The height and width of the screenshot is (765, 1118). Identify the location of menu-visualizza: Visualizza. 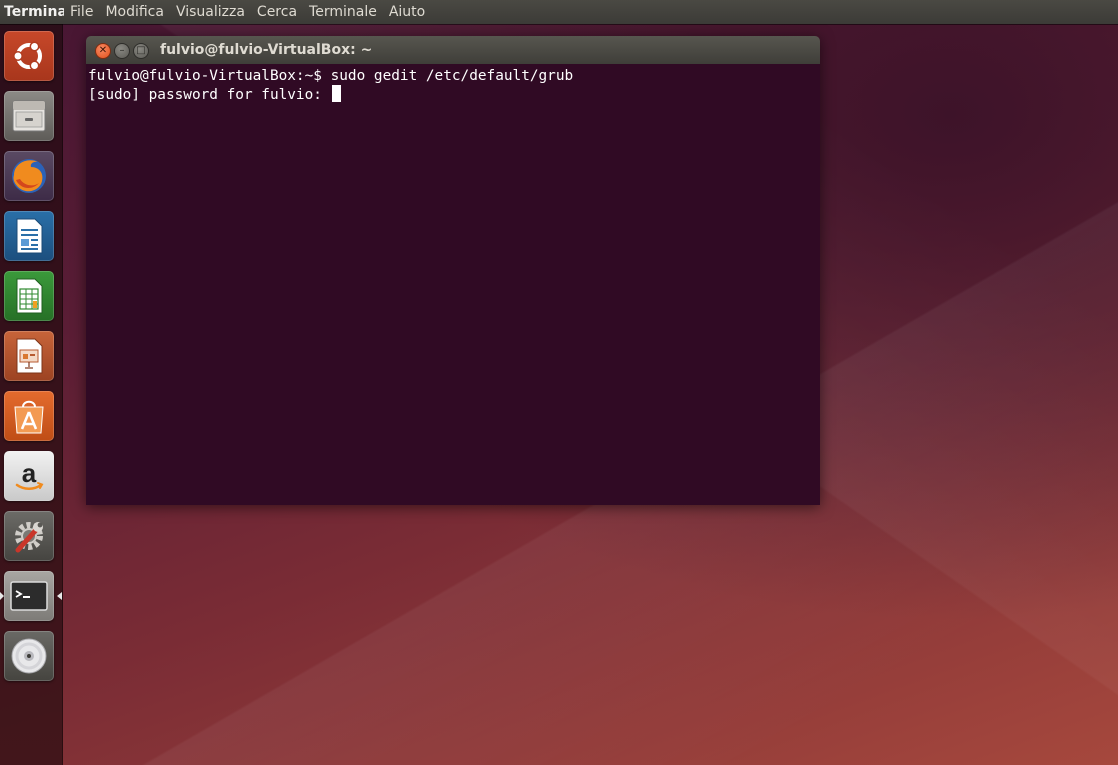
(210, 12).